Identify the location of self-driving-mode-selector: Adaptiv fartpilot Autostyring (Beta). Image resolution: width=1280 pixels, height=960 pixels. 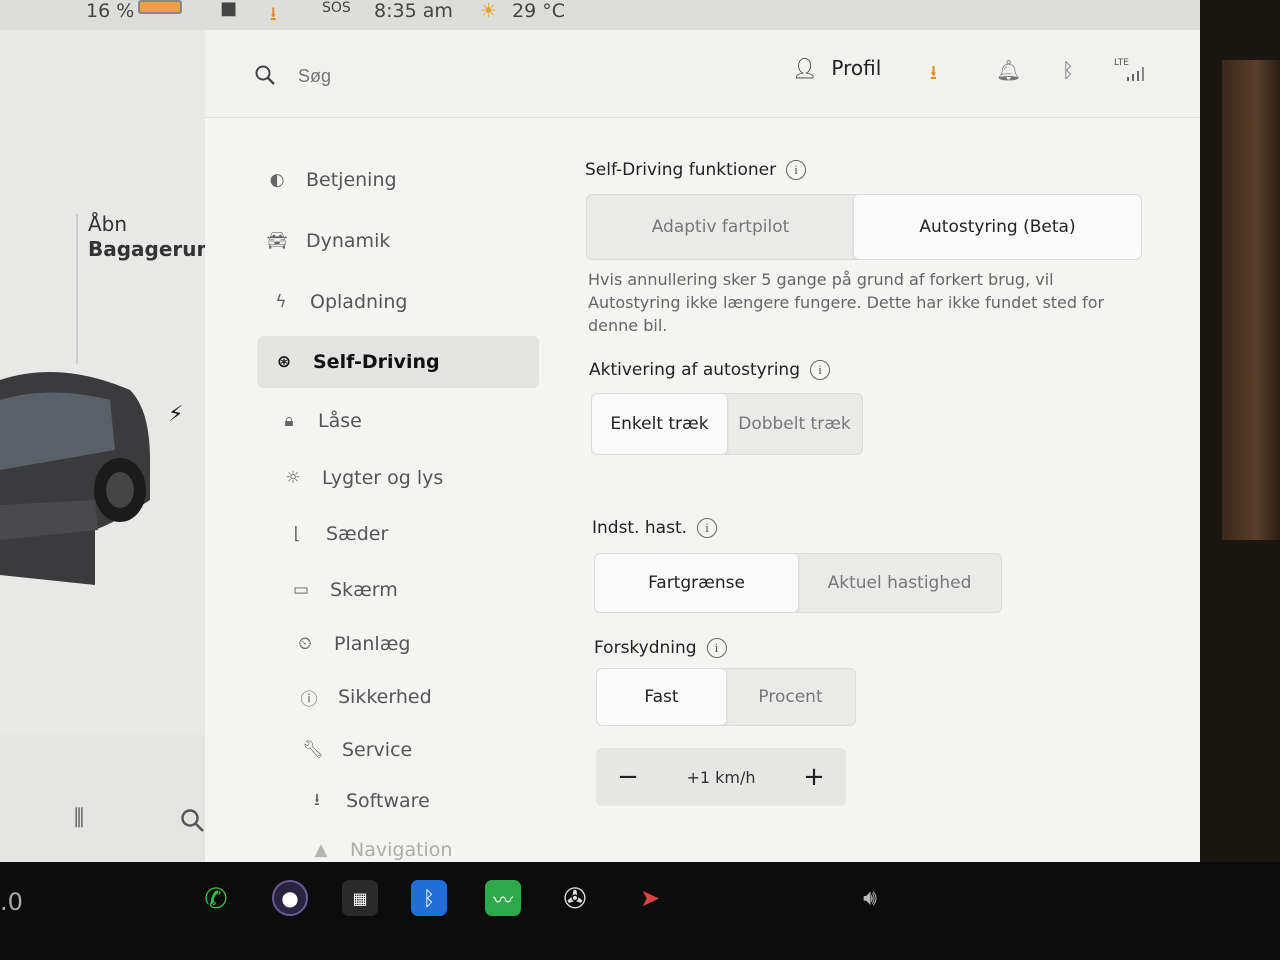
(864, 227).